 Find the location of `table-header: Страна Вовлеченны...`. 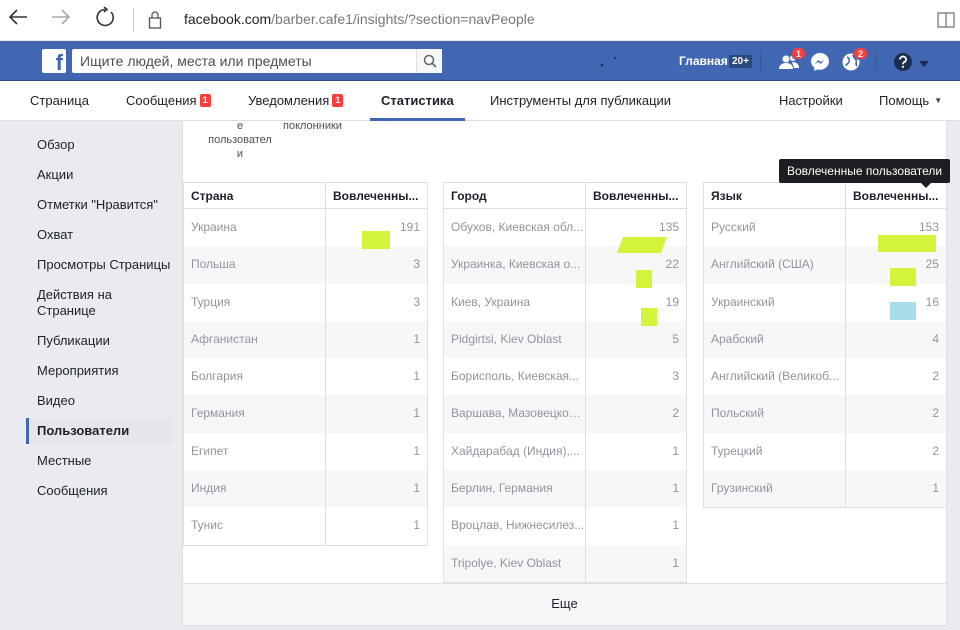

table-header: Страна Вовлеченны... is located at coordinates (305, 195).